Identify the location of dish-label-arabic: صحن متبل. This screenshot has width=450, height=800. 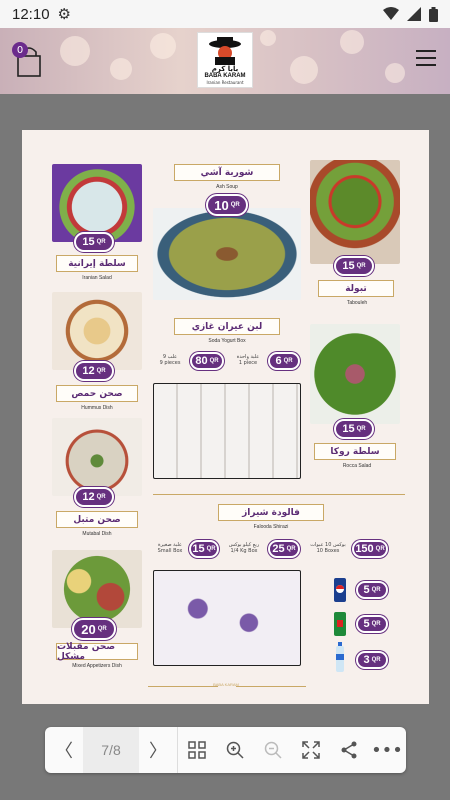
(97, 519).